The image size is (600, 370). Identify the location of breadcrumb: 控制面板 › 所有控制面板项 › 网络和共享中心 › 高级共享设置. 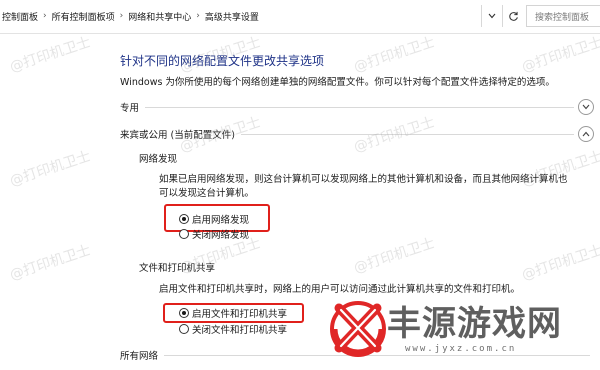
(250, 16).